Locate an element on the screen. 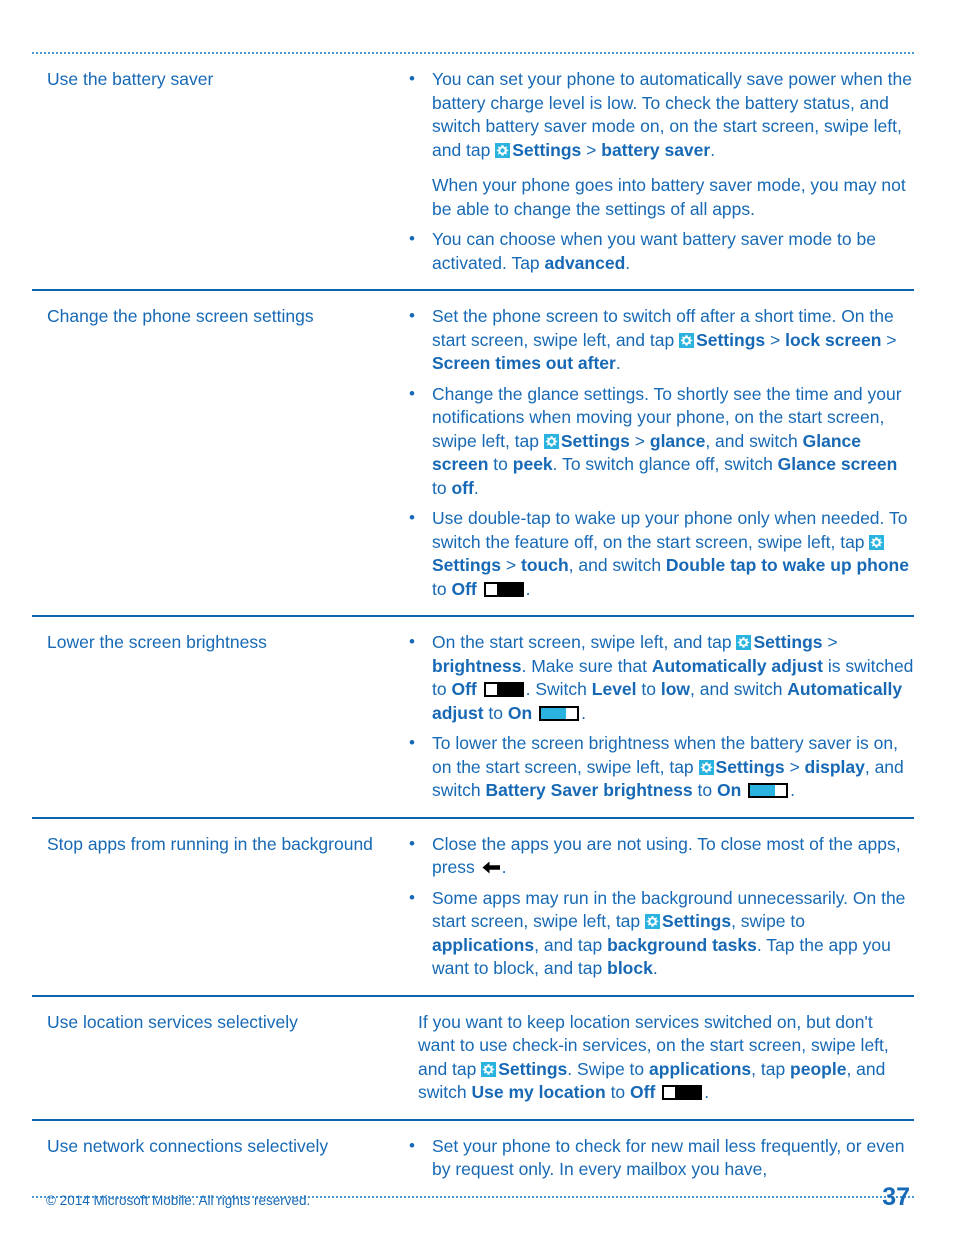  back-arrow-icon is located at coordinates (491, 866).